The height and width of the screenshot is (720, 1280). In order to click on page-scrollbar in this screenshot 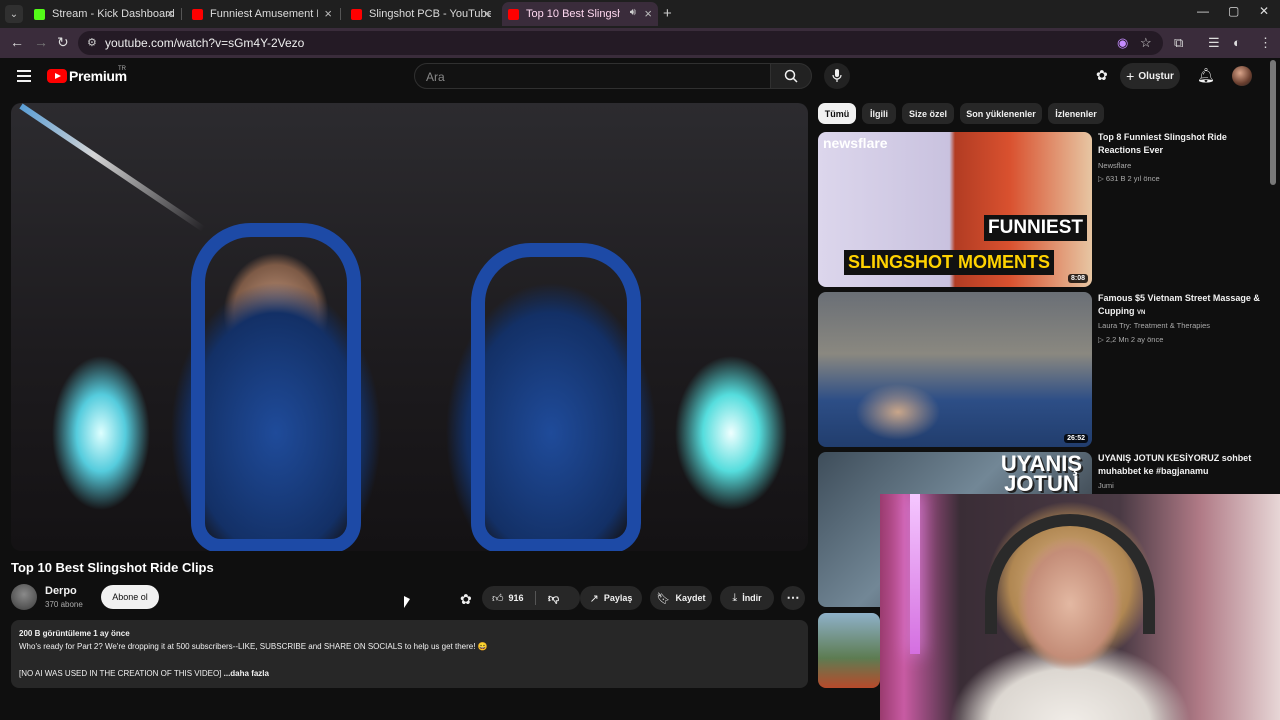, I will do `click(1273, 122)`.